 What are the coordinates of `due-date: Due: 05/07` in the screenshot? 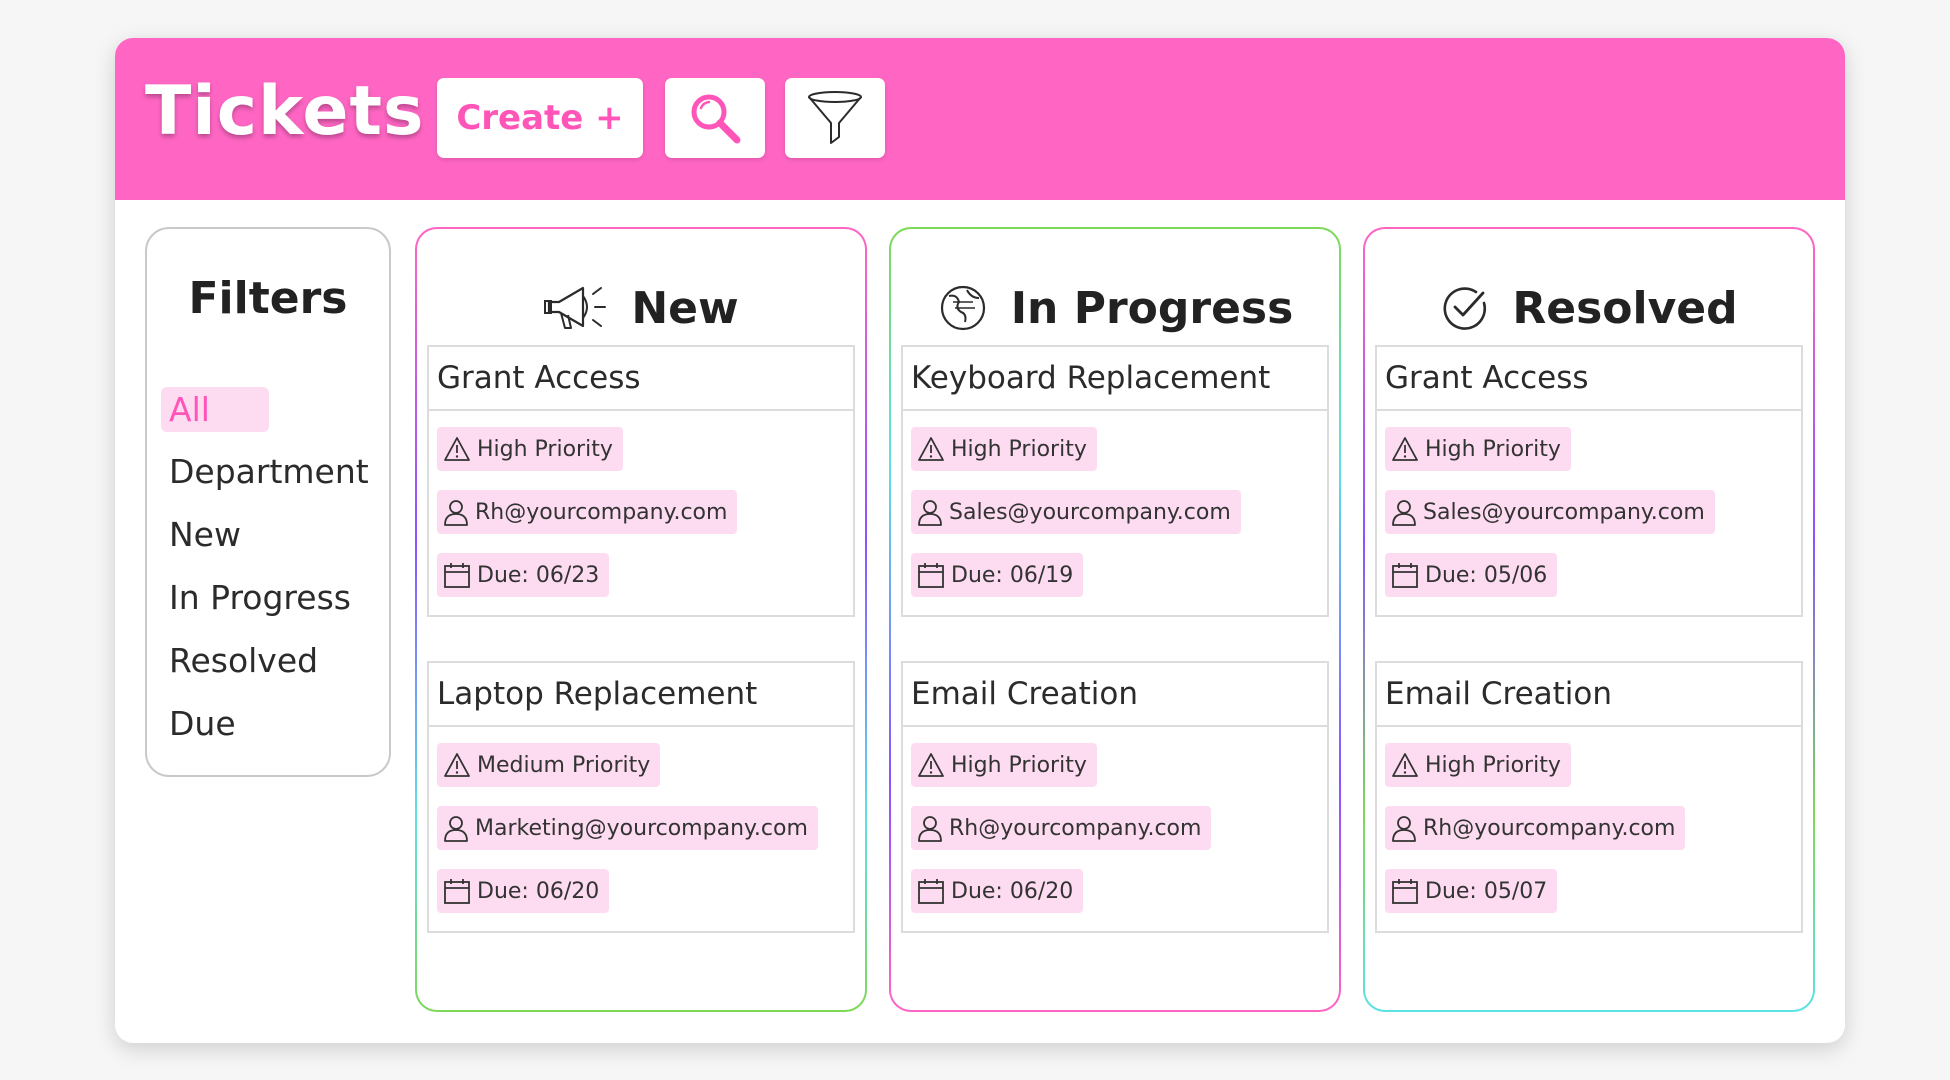 It's located at (1486, 891).